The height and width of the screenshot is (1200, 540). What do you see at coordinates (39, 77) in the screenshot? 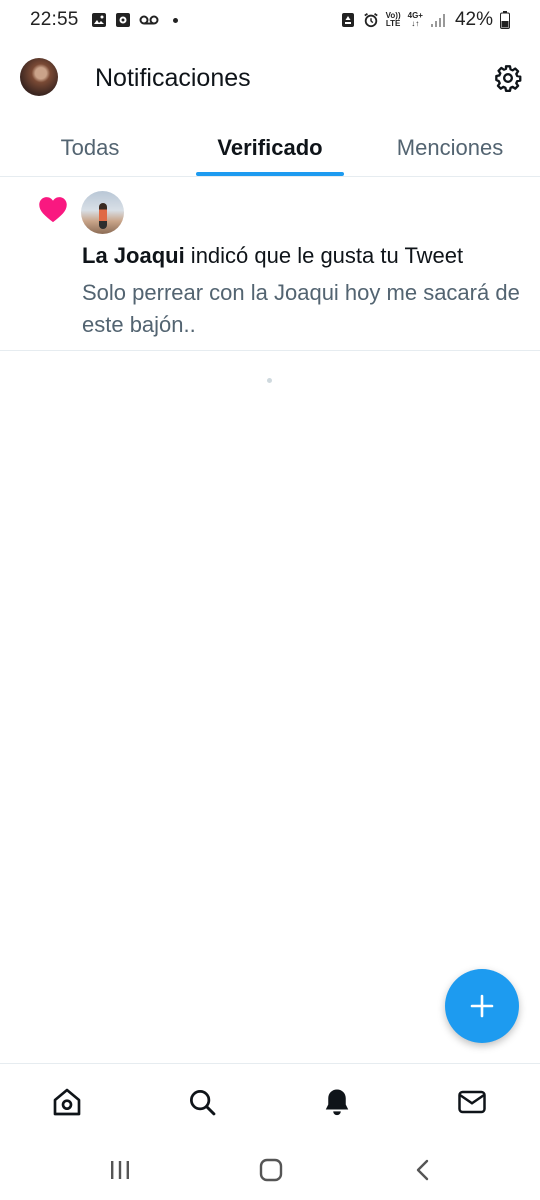
I see `profile-avatar` at bounding box center [39, 77].